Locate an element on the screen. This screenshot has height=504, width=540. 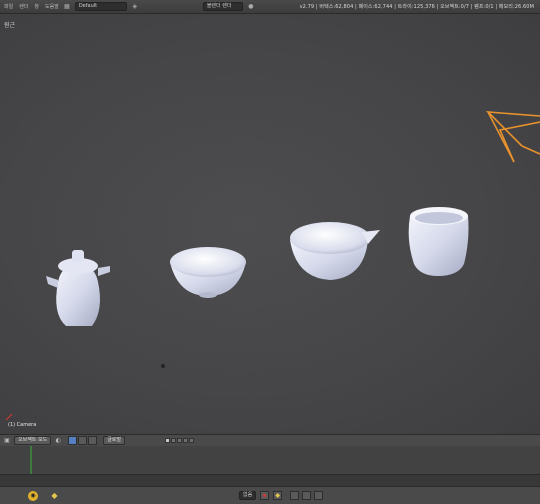
render-engine-select: 블렌더 렌더 is located at coordinates (222, 6).